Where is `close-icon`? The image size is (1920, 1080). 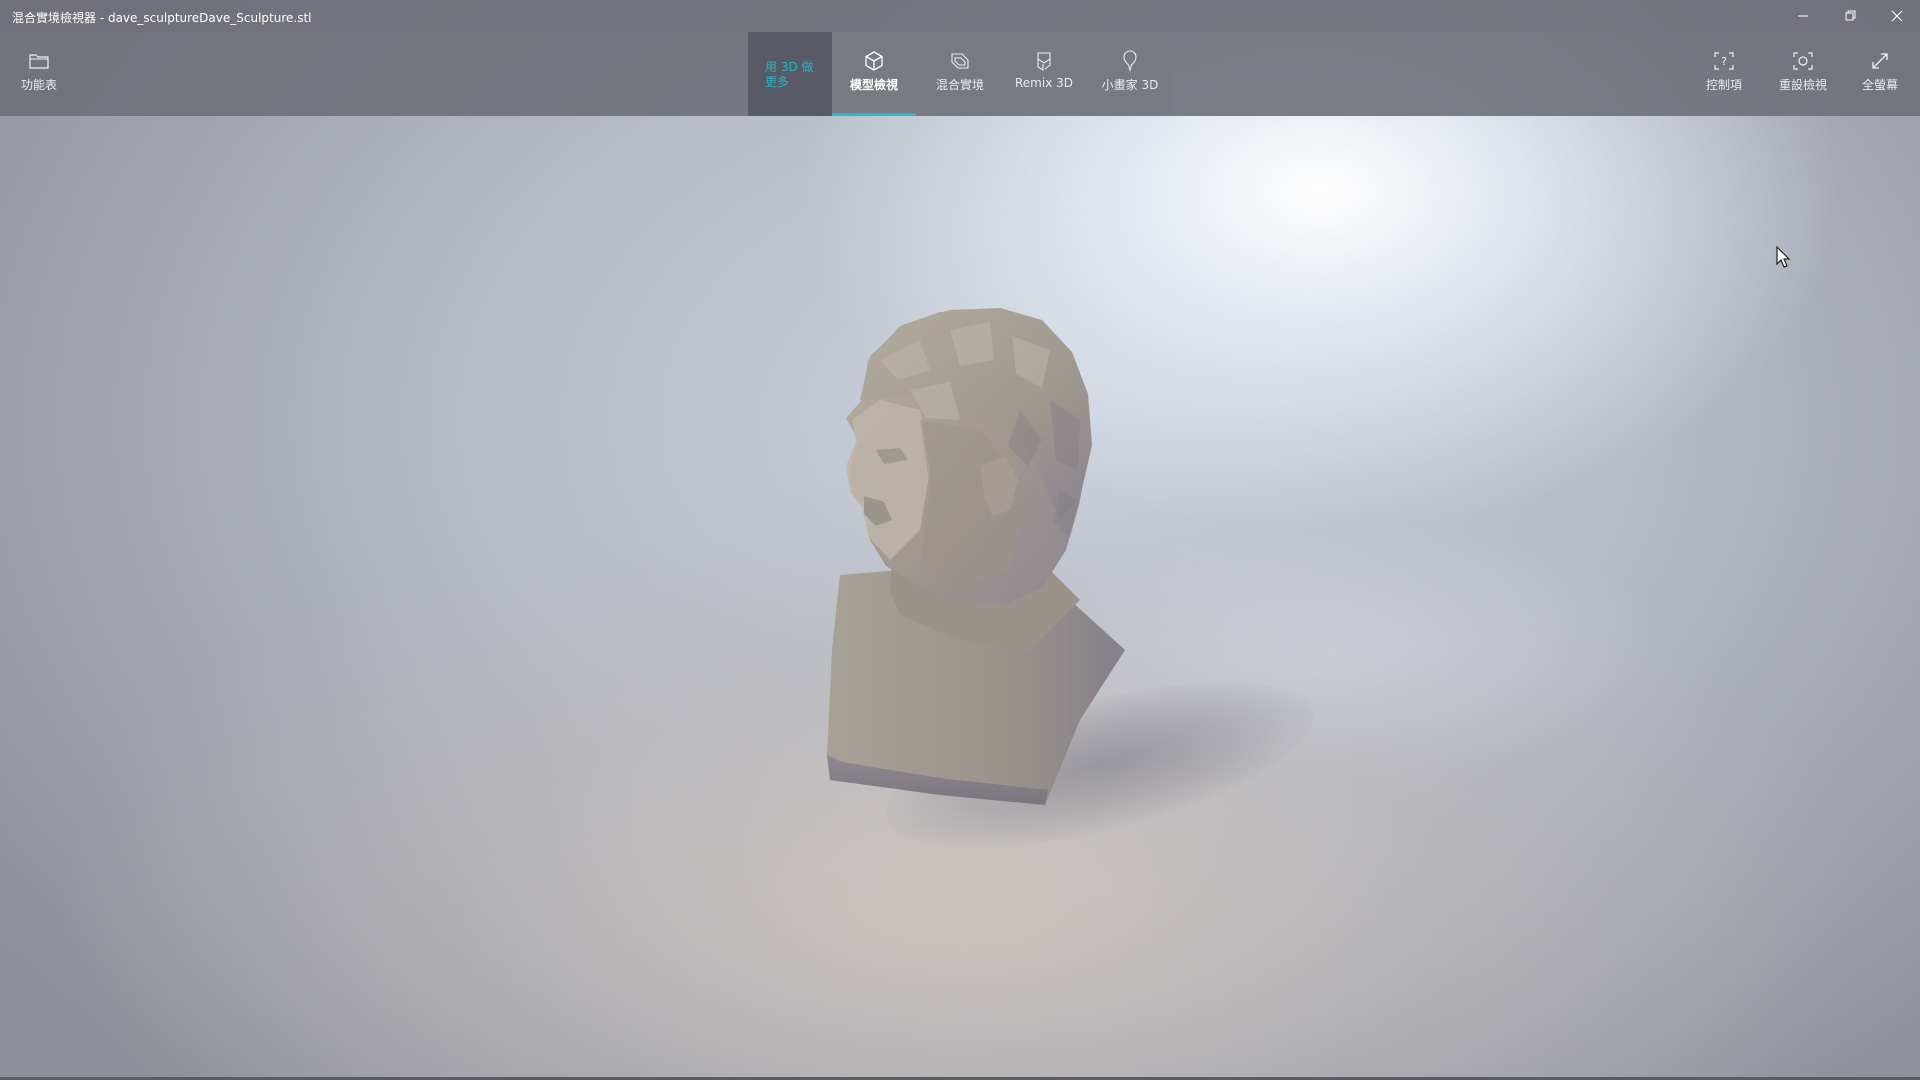 close-icon is located at coordinates (1897, 16).